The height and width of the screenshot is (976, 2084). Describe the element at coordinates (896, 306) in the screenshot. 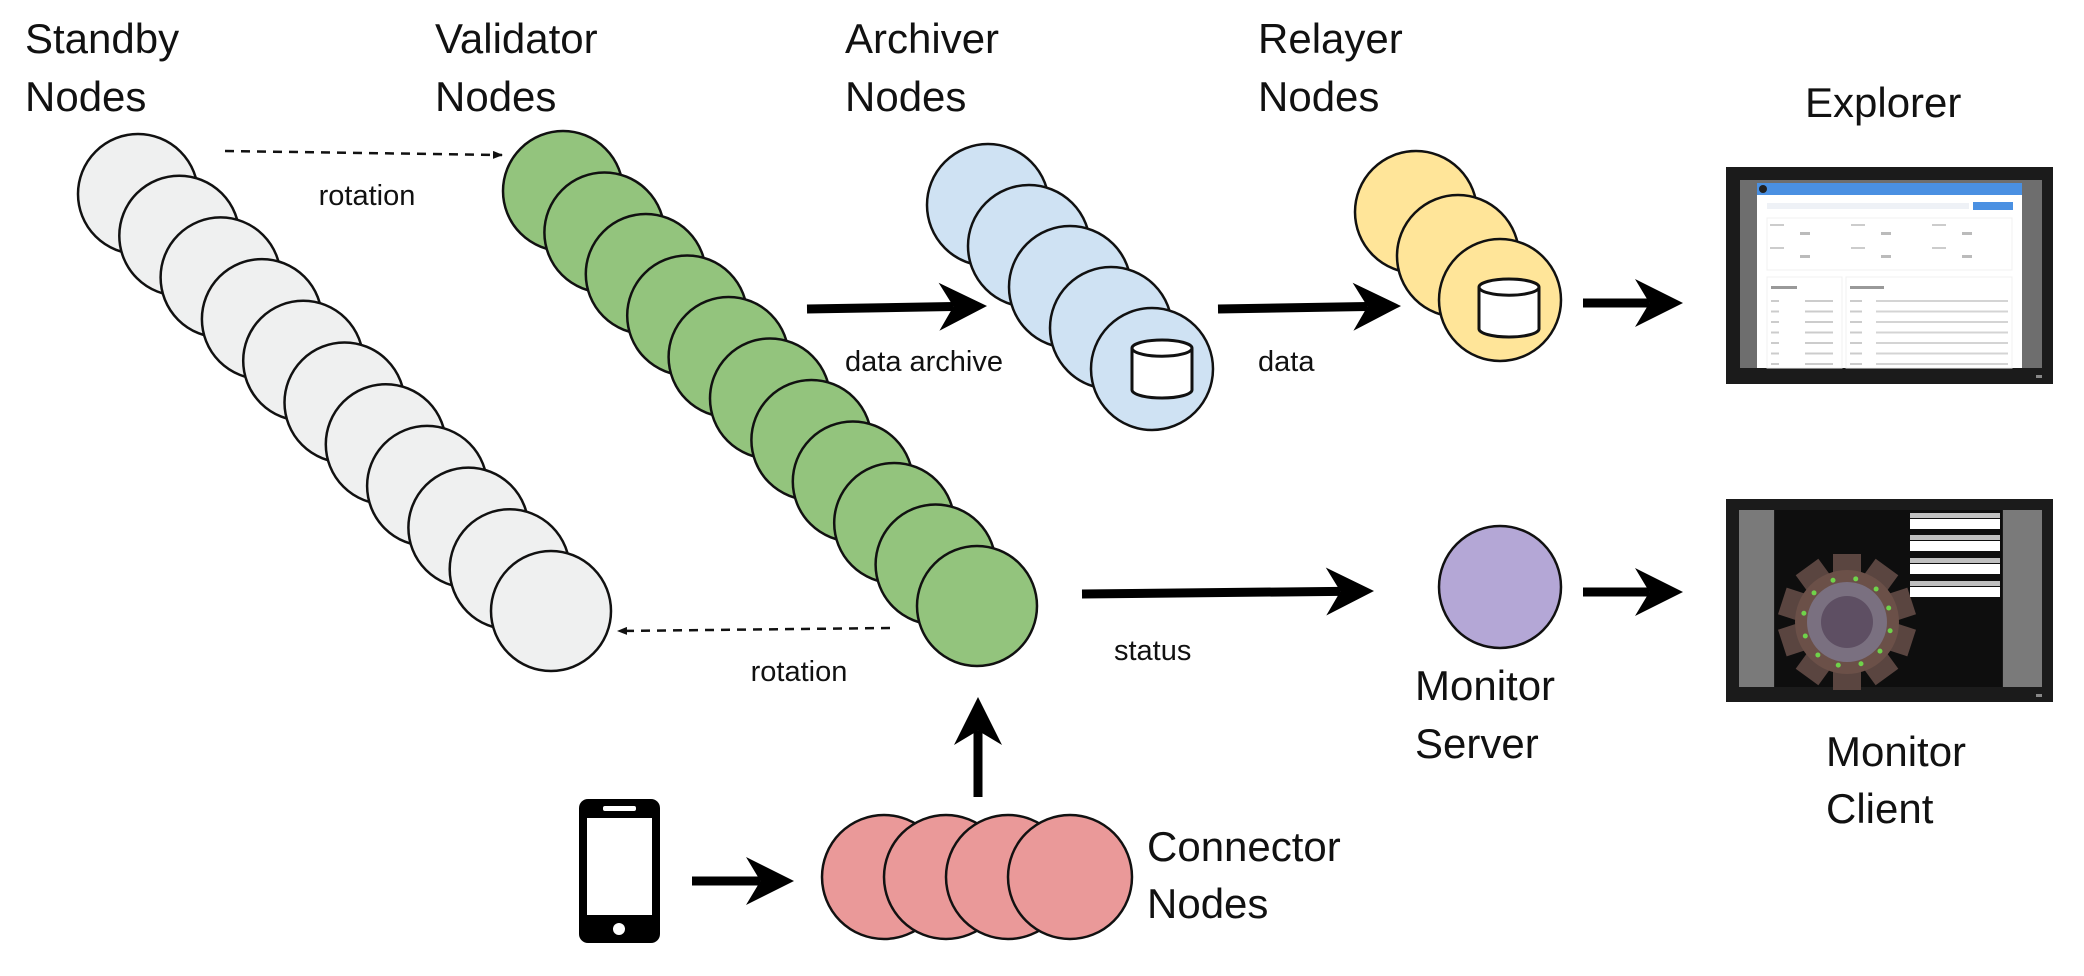

I see `data-archive-arrow` at that location.